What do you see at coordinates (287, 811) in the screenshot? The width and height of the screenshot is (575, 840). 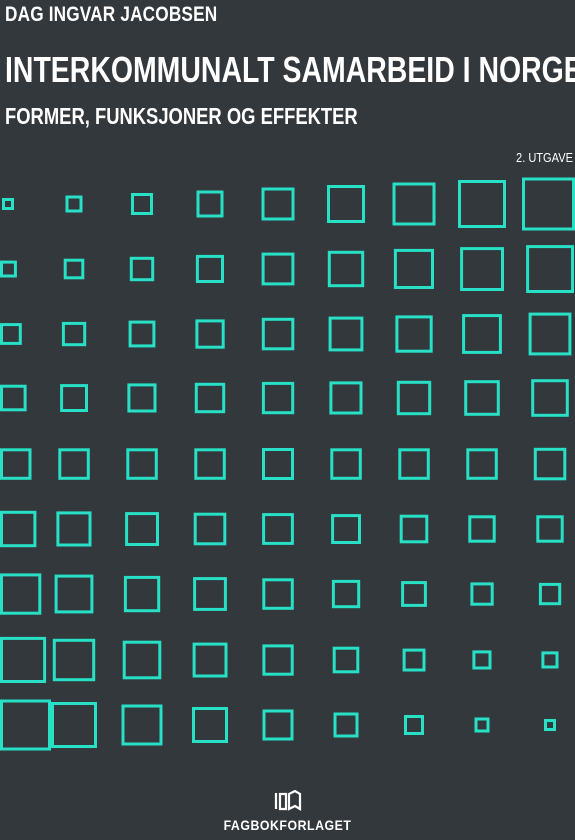 I see `publisher-block: FAGBOKFORLAGET` at bounding box center [287, 811].